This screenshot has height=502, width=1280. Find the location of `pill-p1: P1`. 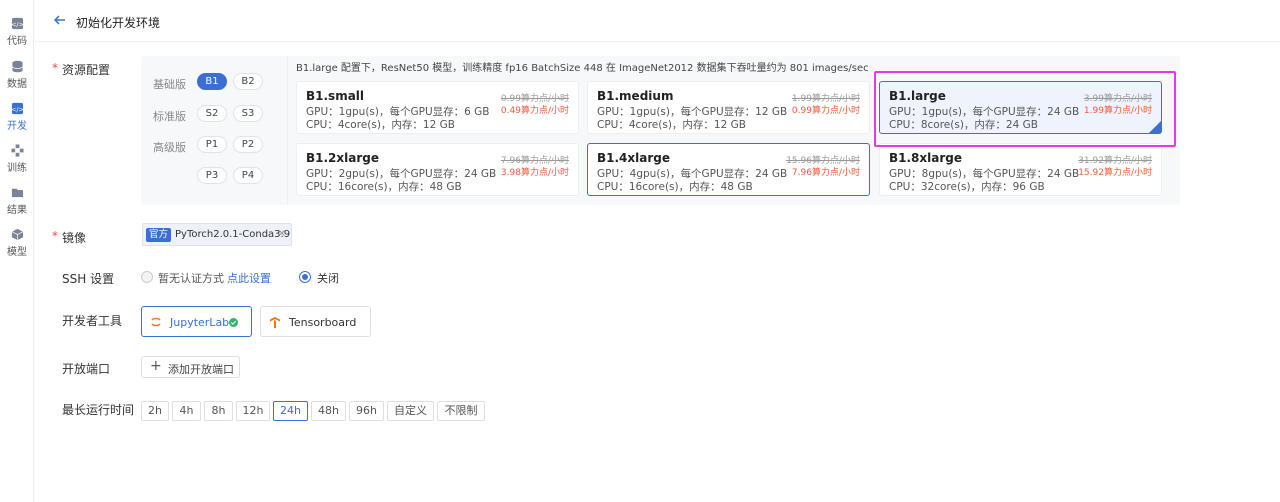

pill-p1: P1 is located at coordinates (212, 144).